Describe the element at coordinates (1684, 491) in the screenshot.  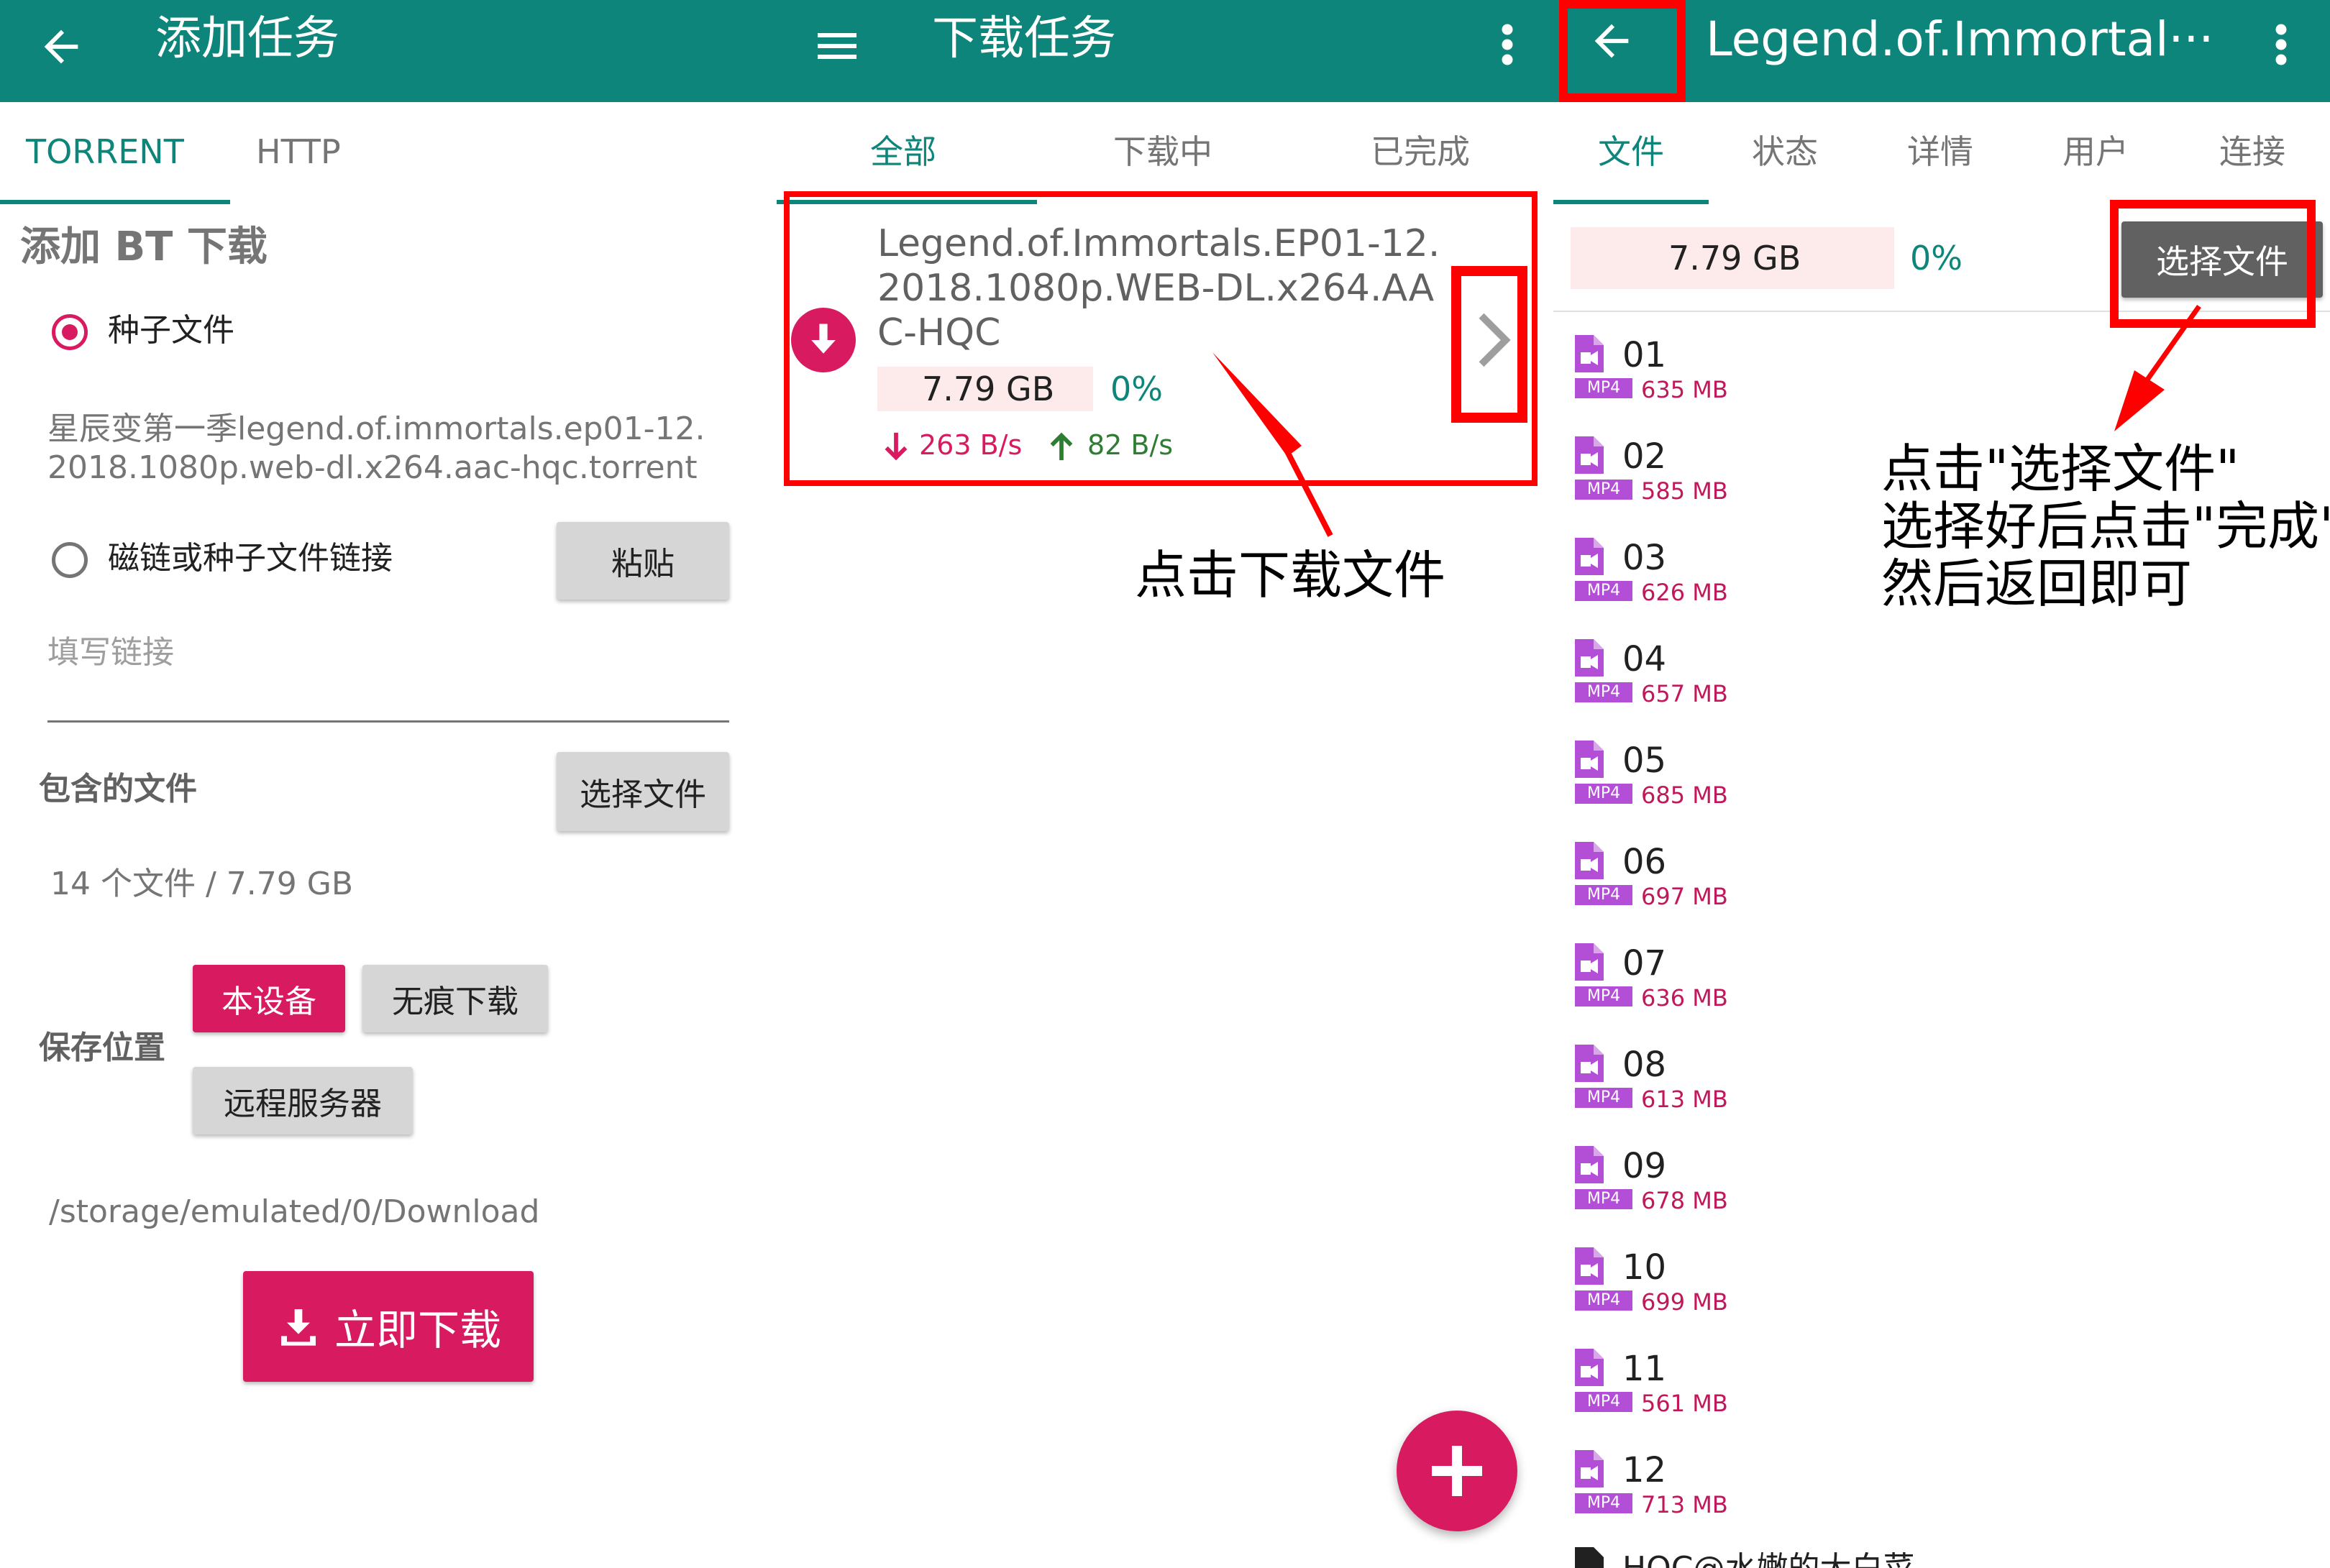
I see `file-size: 585 MB` at that location.